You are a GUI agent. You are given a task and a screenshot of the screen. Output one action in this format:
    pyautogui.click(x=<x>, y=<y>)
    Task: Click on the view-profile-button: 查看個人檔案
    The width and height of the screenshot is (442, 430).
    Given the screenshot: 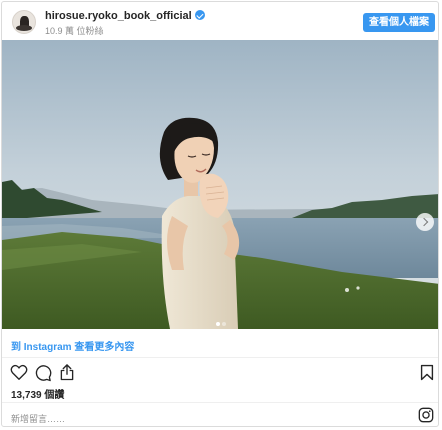 What is the action you would take?
    pyautogui.click(x=399, y=22)
    